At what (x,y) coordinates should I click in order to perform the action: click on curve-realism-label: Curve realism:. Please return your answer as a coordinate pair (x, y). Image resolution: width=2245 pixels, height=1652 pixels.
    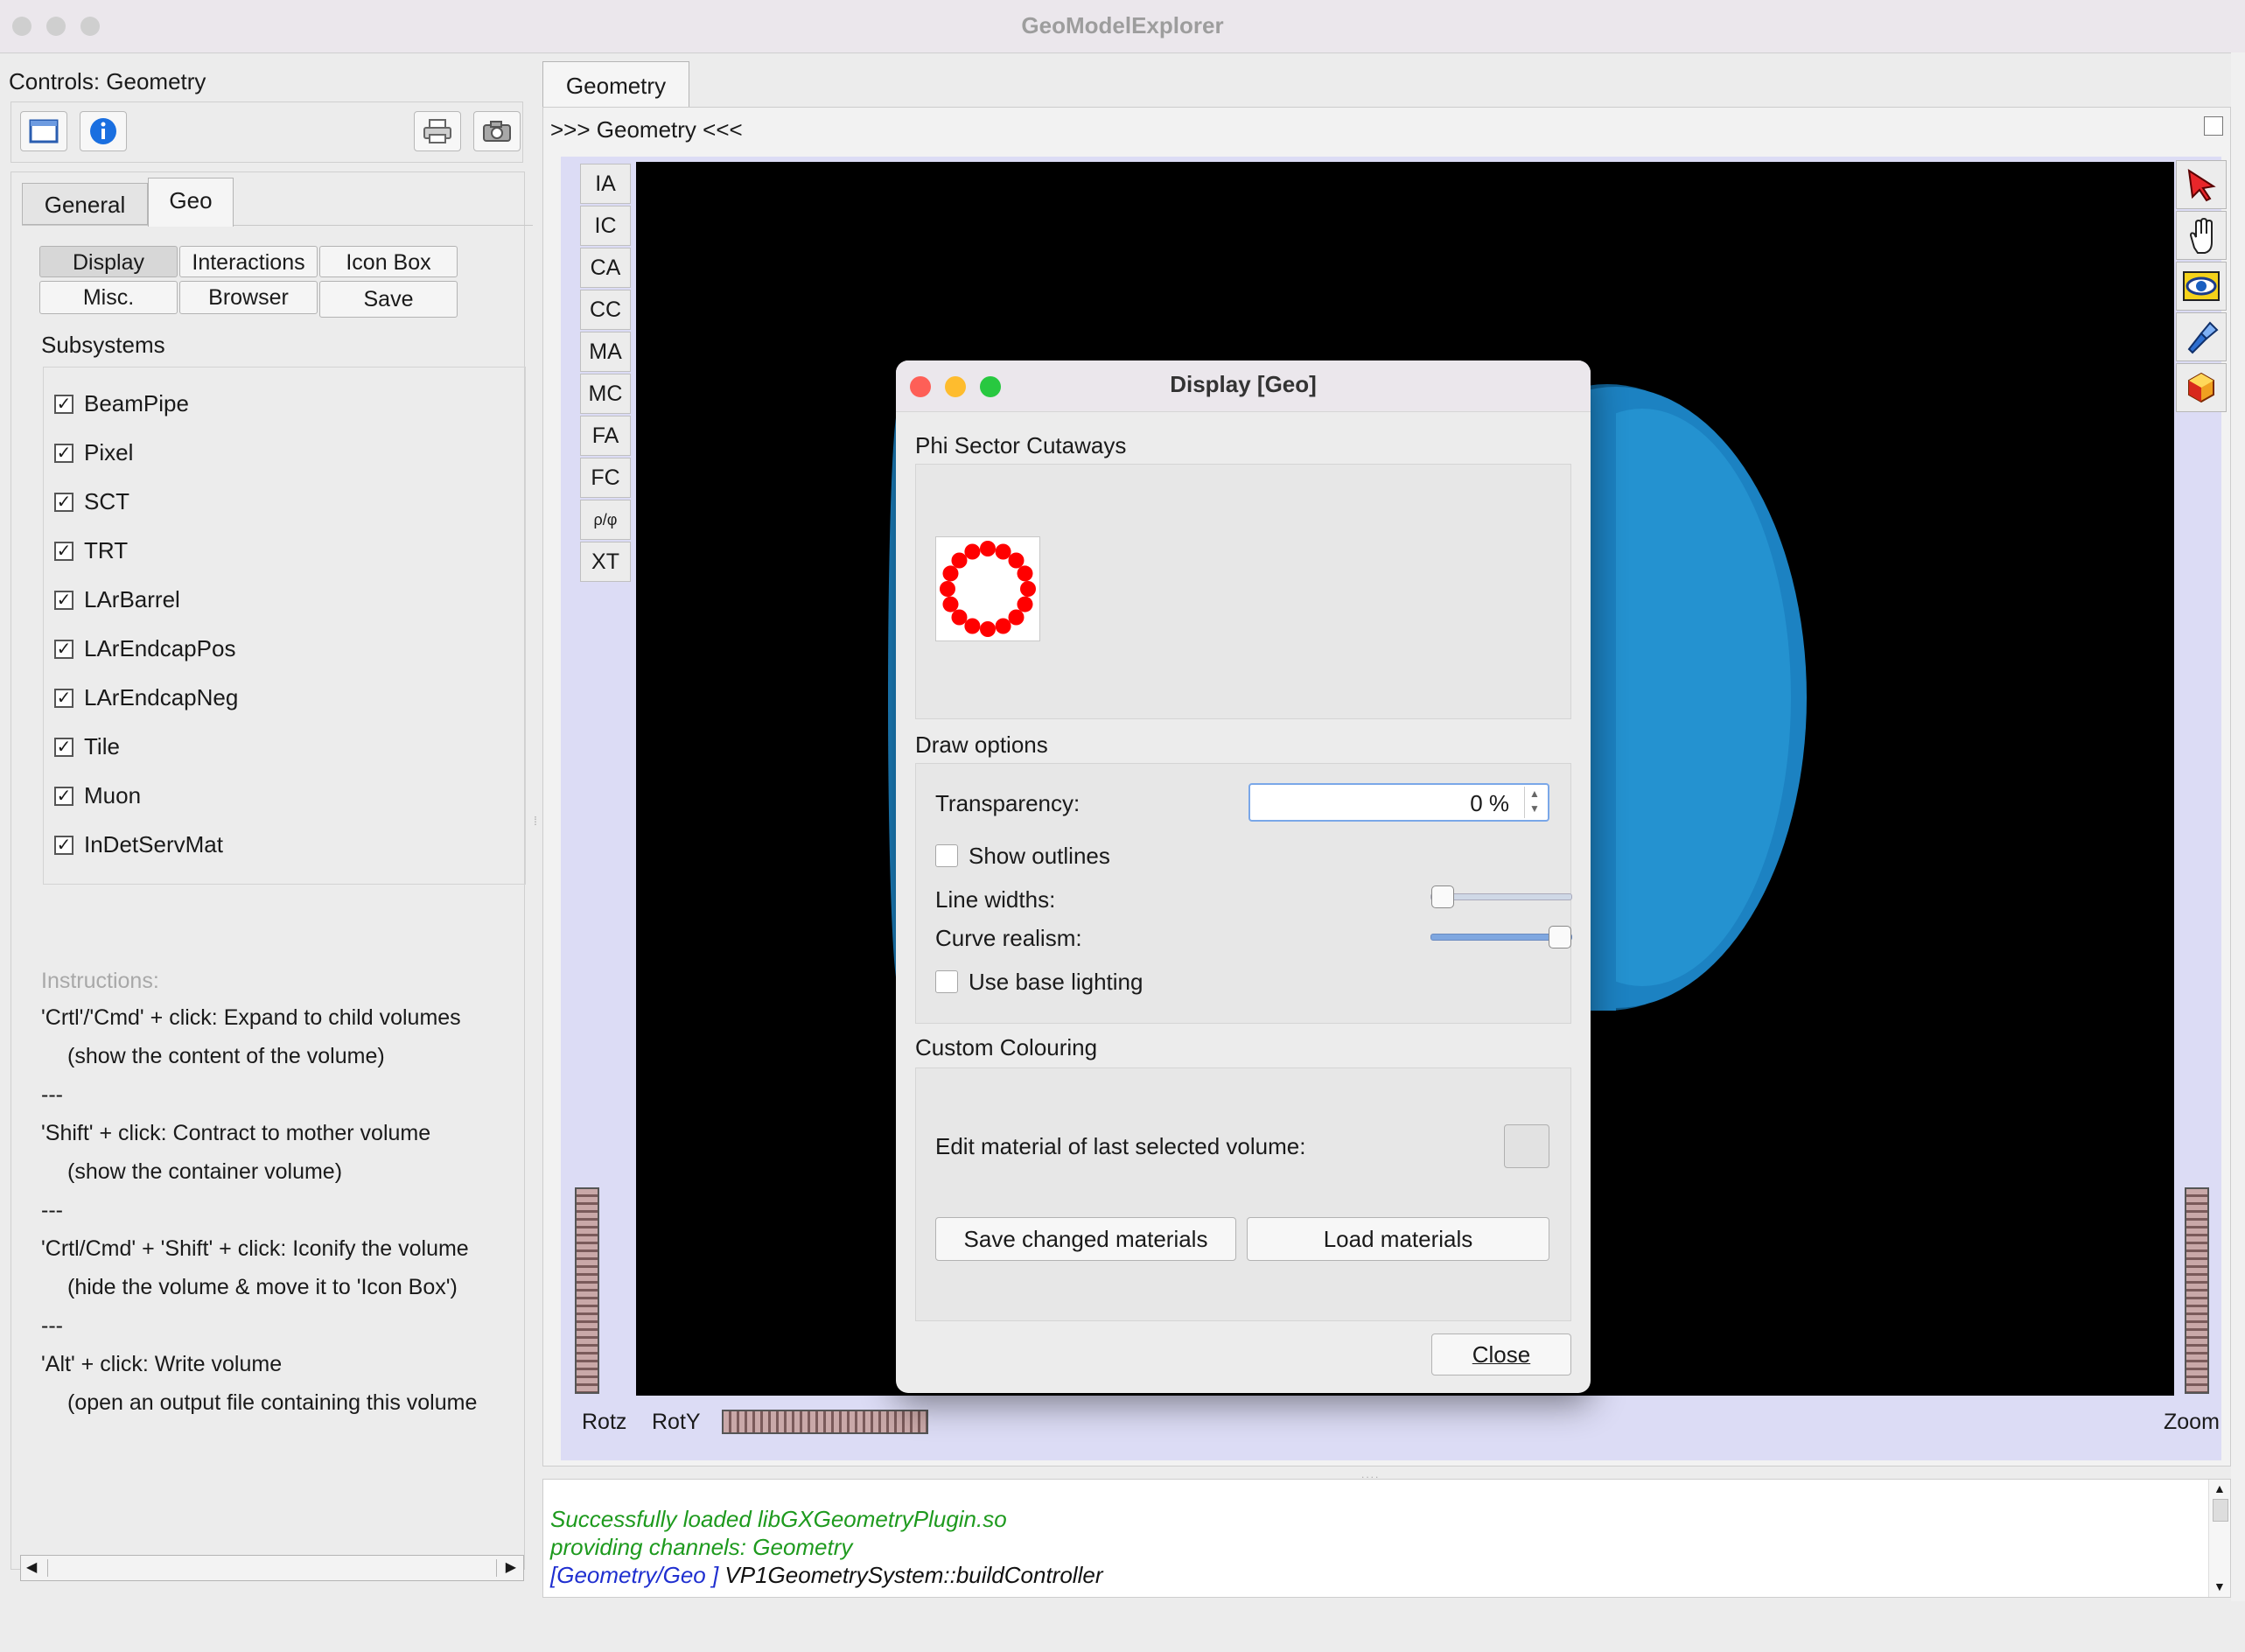
    Looking at the image, I should click on (1008, 938).